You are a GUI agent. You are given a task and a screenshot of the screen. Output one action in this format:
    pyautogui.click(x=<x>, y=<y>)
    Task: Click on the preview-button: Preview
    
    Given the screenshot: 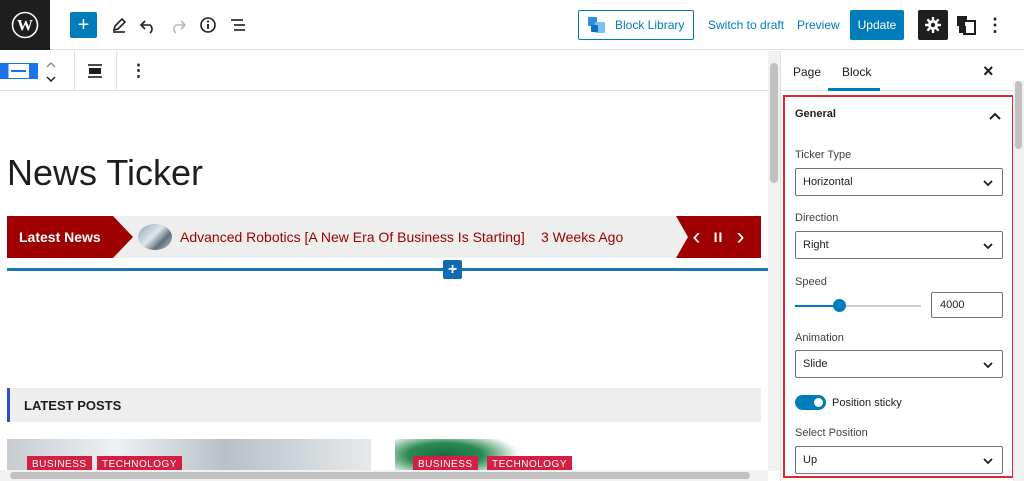 What is the action you would take?
    pyautogui.click(x=818, y=25)
    